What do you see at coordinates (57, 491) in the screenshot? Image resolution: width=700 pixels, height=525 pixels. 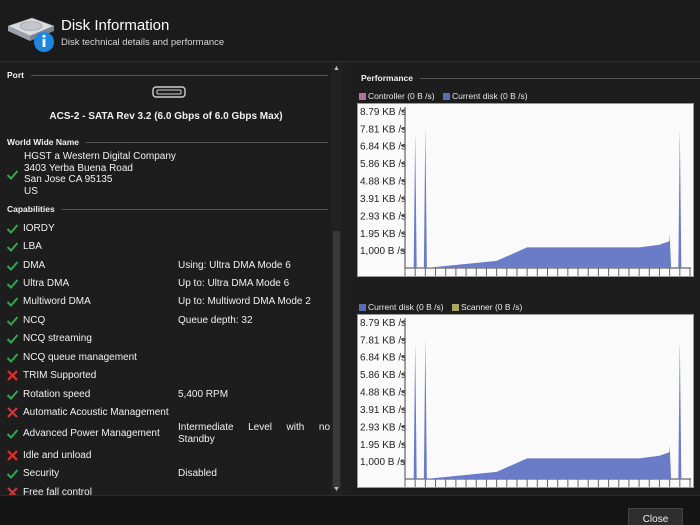 I see `capability-label: Free fall control` at bounding box center [57, 491].